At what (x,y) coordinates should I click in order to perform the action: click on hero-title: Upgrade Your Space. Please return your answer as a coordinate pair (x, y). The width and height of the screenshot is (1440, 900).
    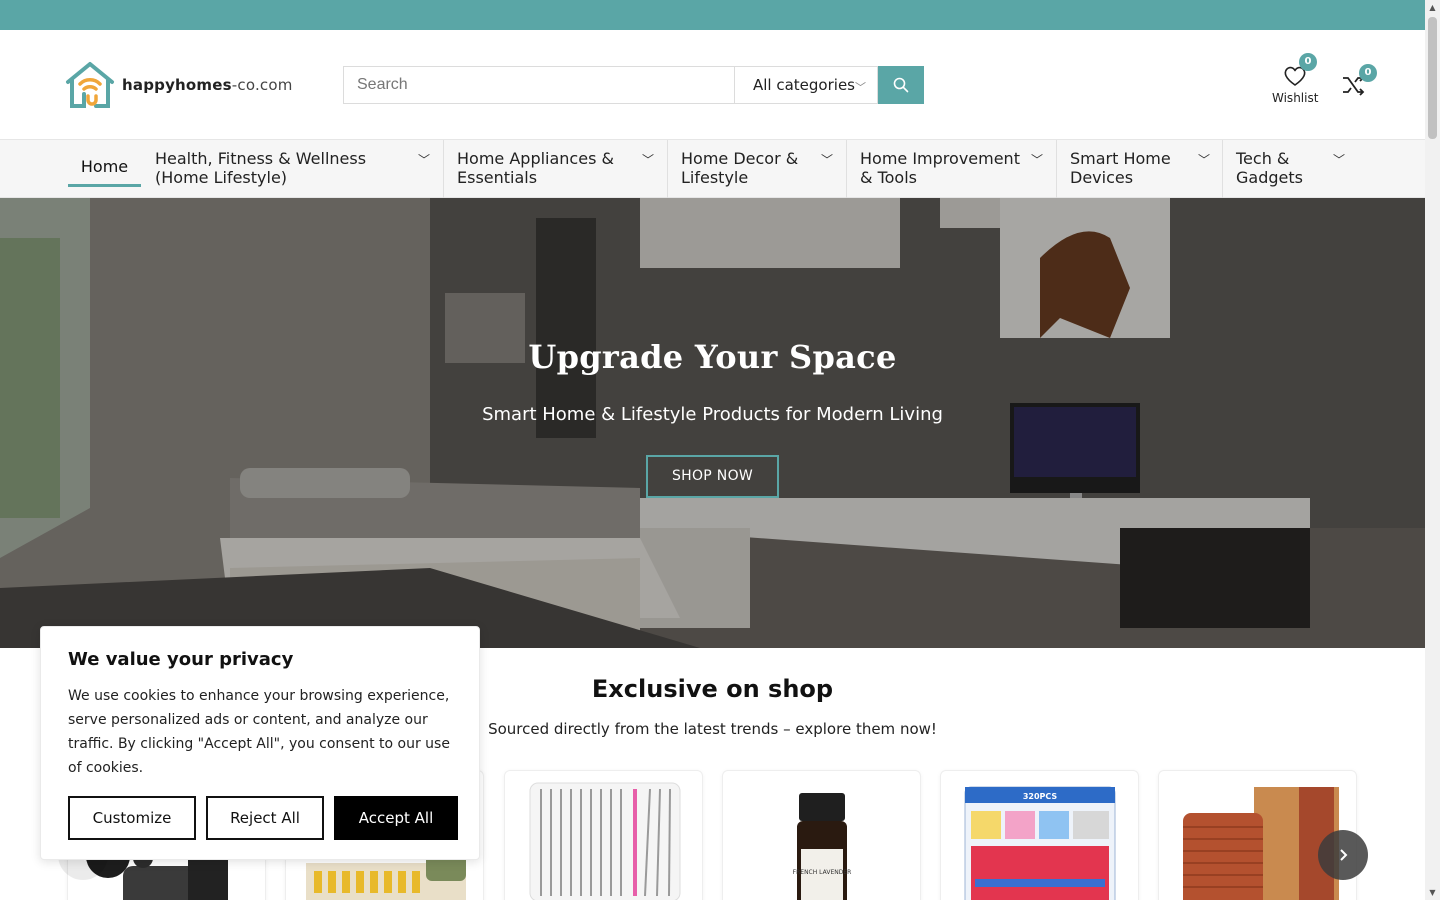
    Looking at the image, I should click on (712, 357).